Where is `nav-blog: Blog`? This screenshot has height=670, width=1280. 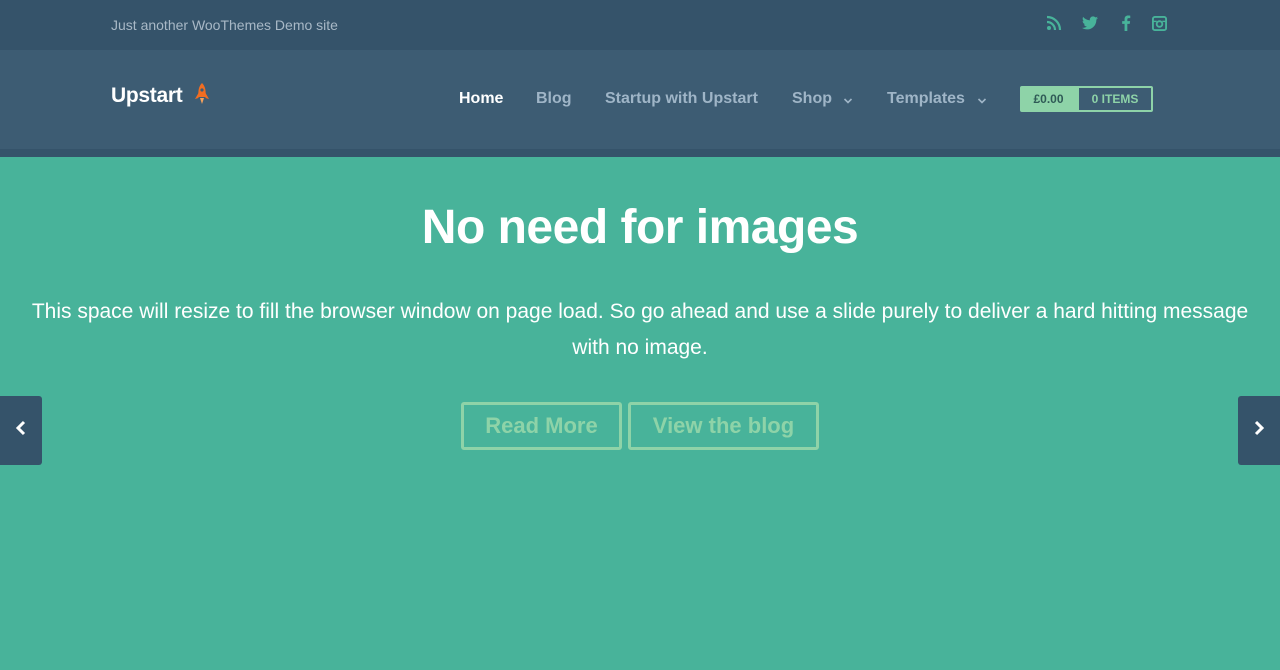
nav-blog: Blog is located at coordinates (554, 99).